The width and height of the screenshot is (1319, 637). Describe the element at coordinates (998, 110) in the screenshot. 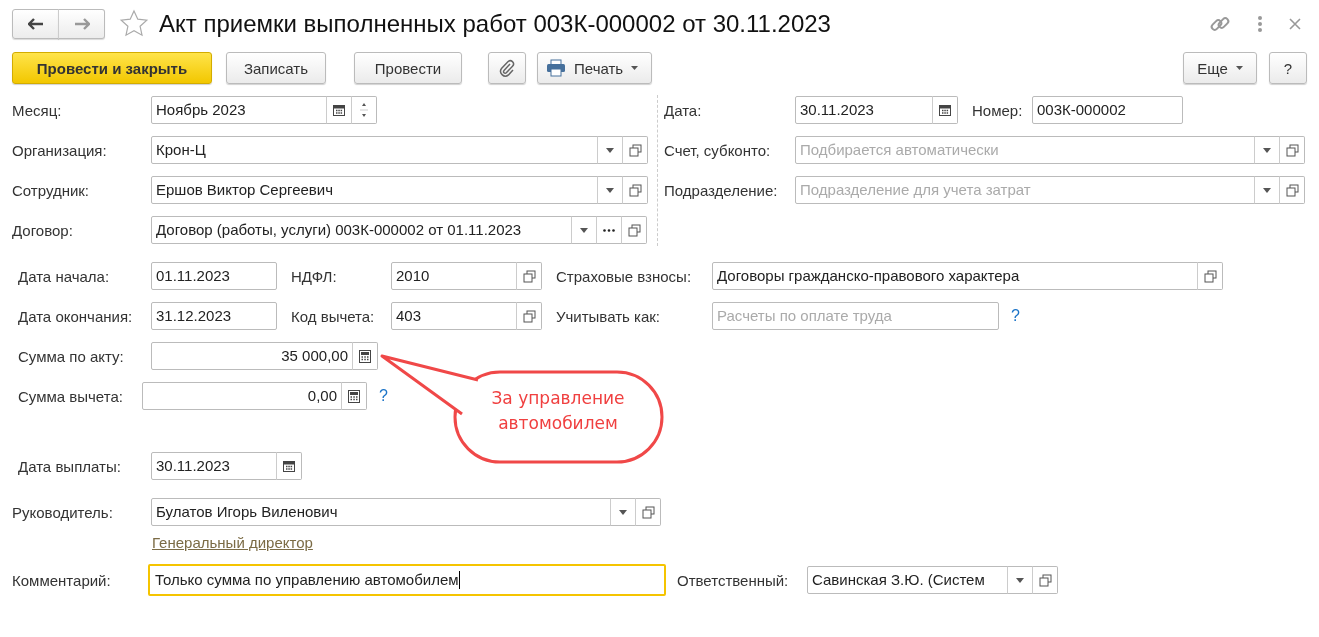

I see `field-label: Номер:` at that location.